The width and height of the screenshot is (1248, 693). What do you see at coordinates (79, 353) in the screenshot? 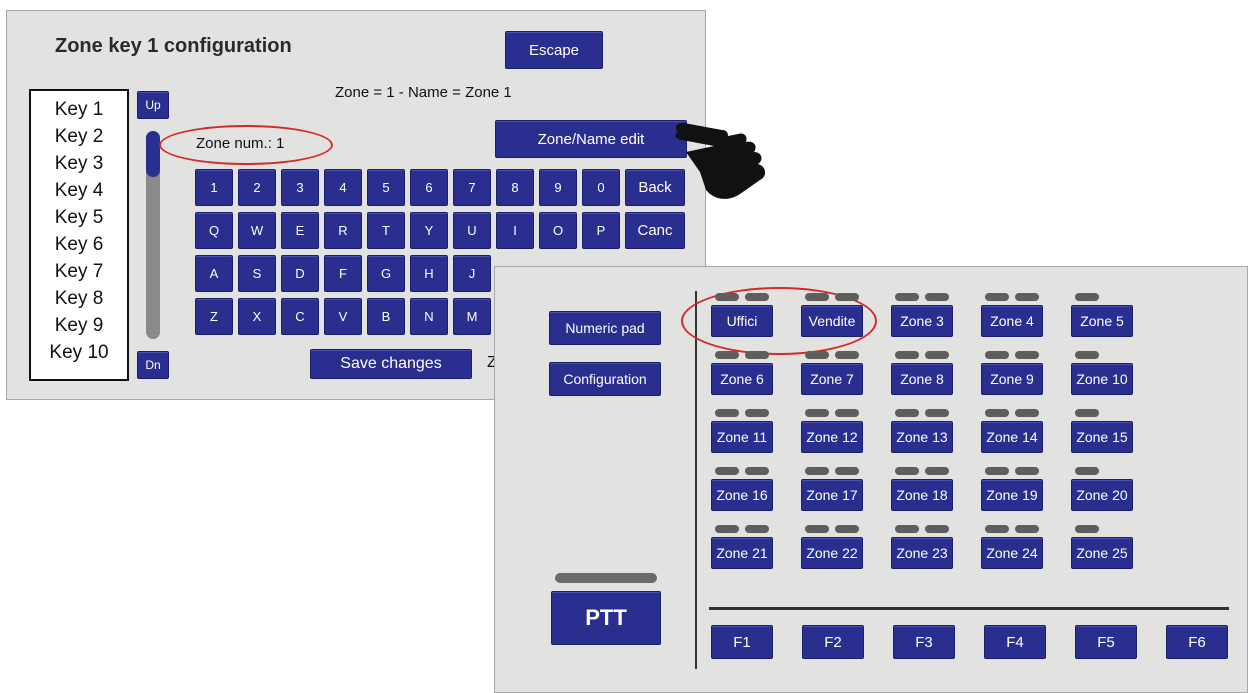
I see `key-list-item: Key 10` at bounding box center [79, 353].